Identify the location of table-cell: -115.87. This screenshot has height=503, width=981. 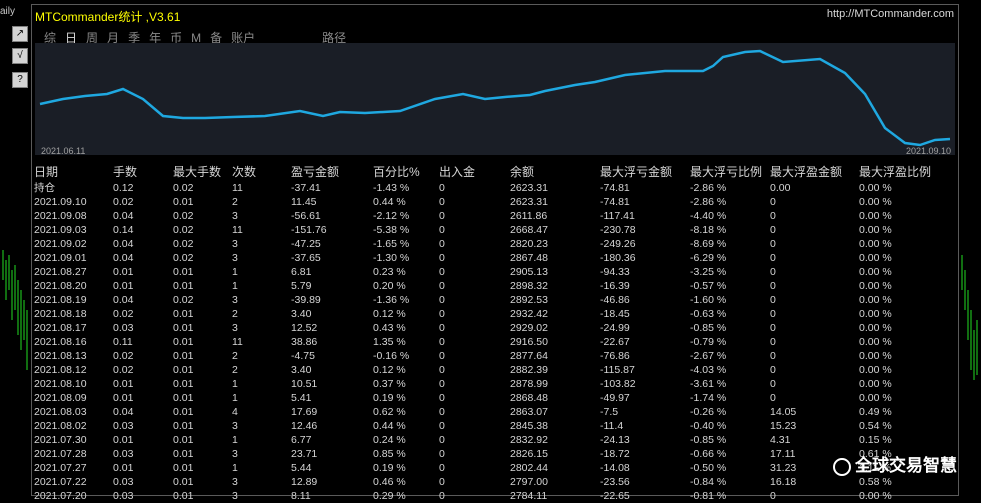
(617, 370).